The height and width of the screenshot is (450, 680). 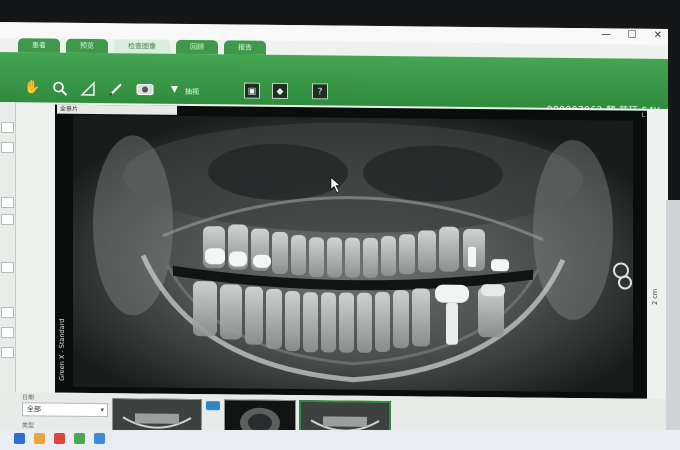 I want to click on thumbnail-badge, so click(x=213, y=406).